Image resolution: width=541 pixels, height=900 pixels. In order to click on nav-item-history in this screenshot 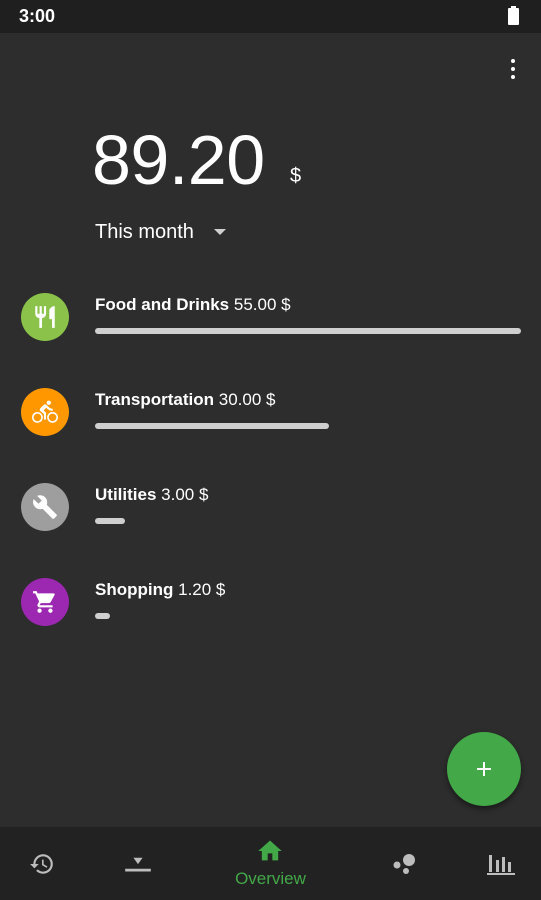, I will do `click(42, 863)`.